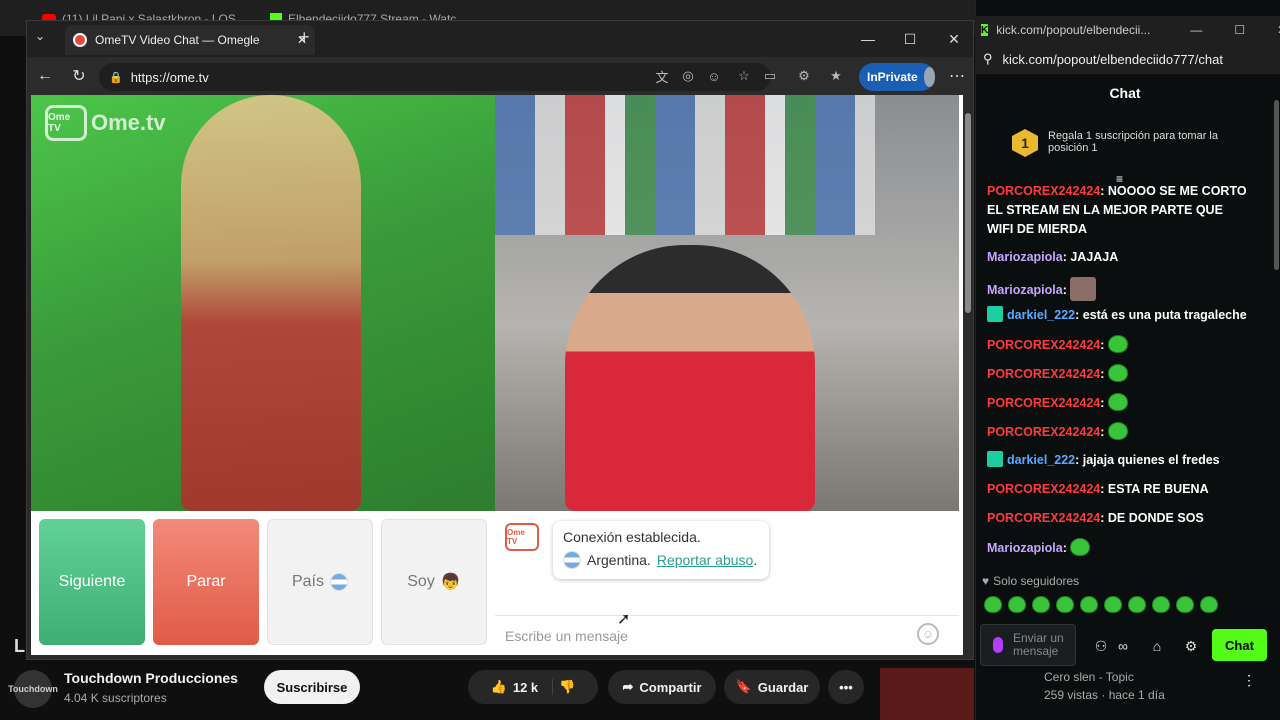 Image resolution: width=1280 pixels, height=720 pixels. What do you see at coordinates (690, 378) in the screenshot?
I see `self-figure` at bounding box center [690, 378].